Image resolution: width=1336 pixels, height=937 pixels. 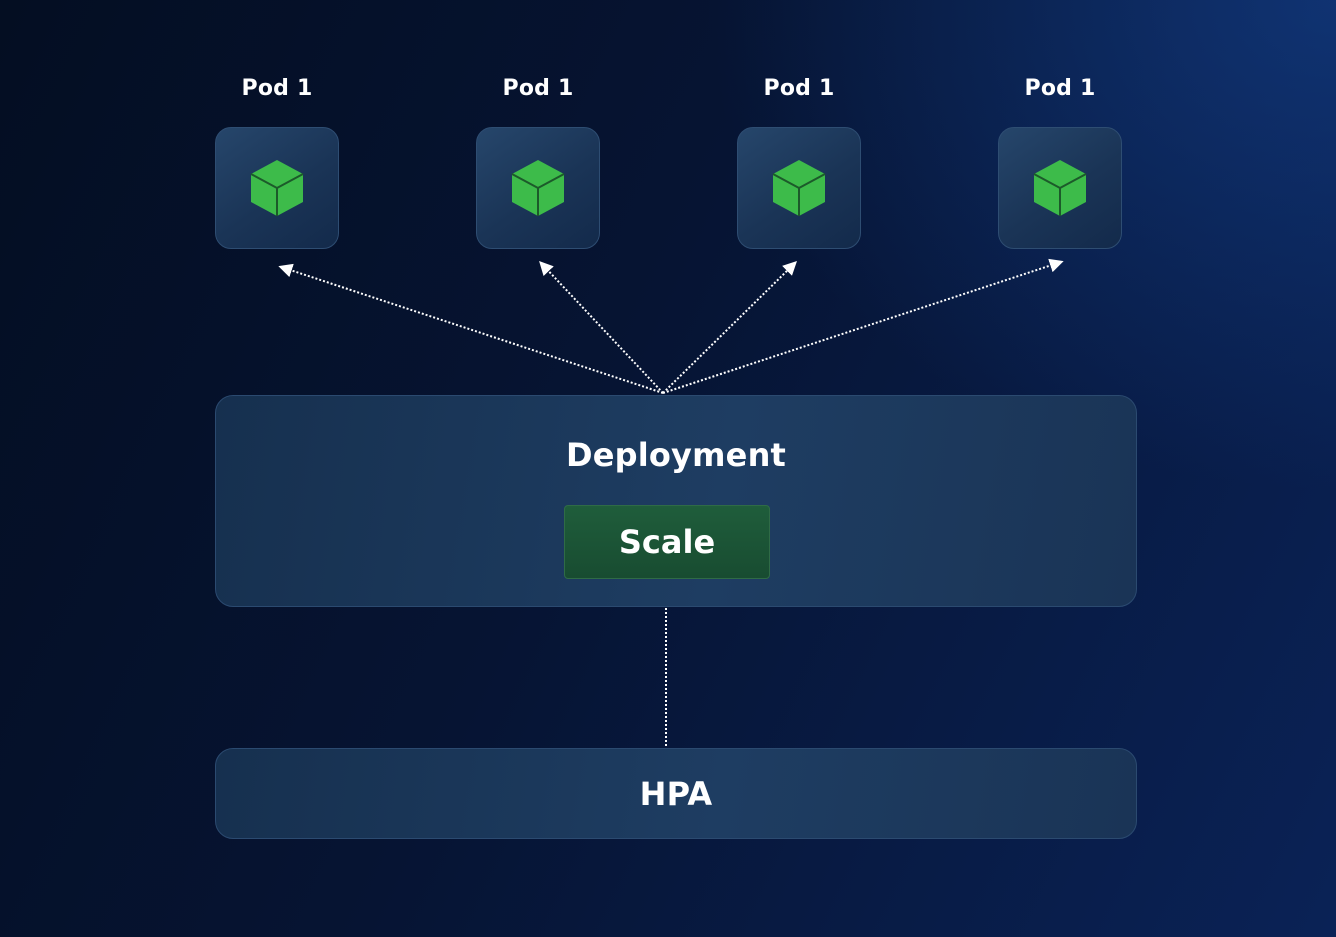 What do you see at coordinates (799, 88) in the screenshot?
I see `pod-label-3: Pod 1` at bounding box center [799, 88].